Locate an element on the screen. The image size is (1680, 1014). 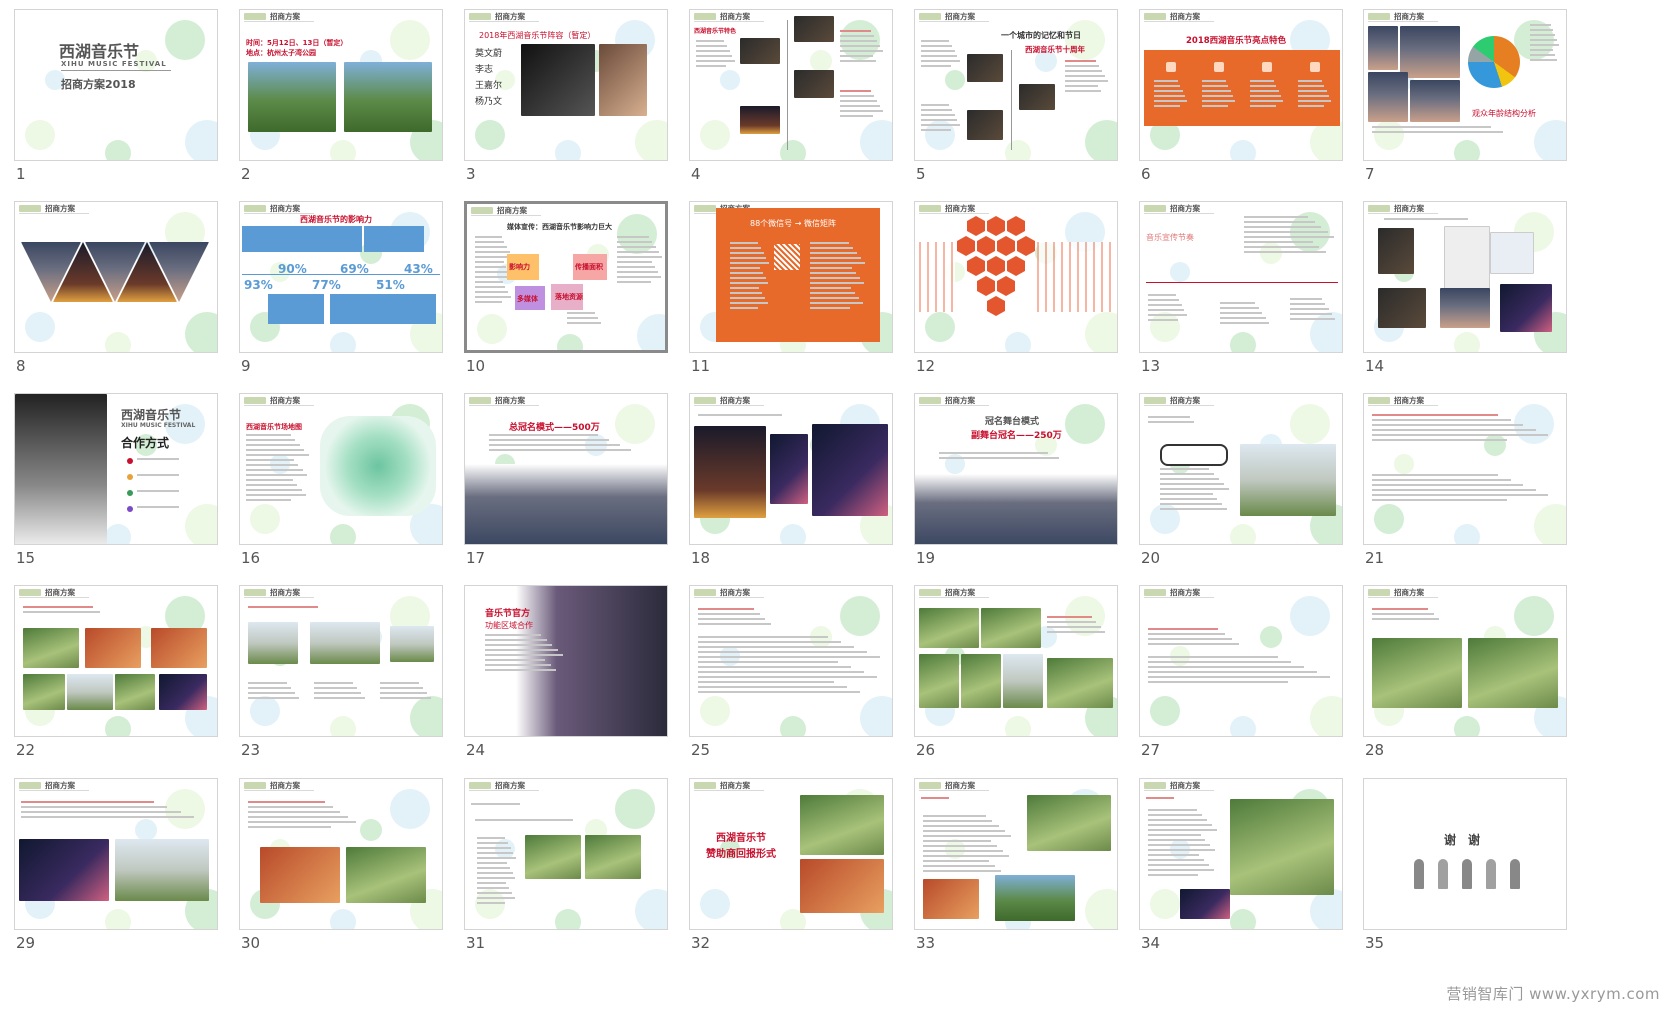
venue-map is located at coordinates (378, 466).